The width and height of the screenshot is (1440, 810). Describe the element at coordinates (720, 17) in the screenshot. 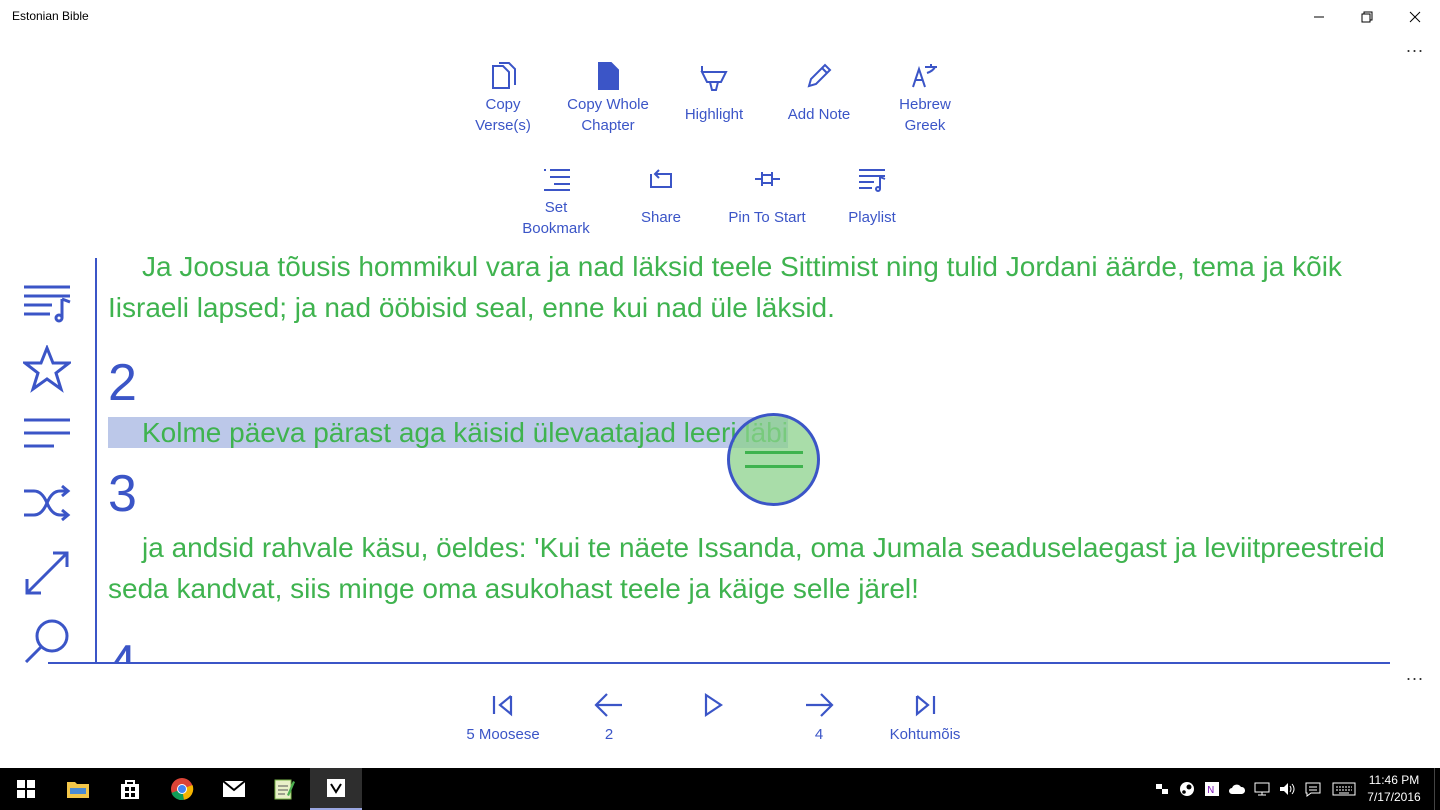

I see `title-bar: Estonian Bible` at that location.